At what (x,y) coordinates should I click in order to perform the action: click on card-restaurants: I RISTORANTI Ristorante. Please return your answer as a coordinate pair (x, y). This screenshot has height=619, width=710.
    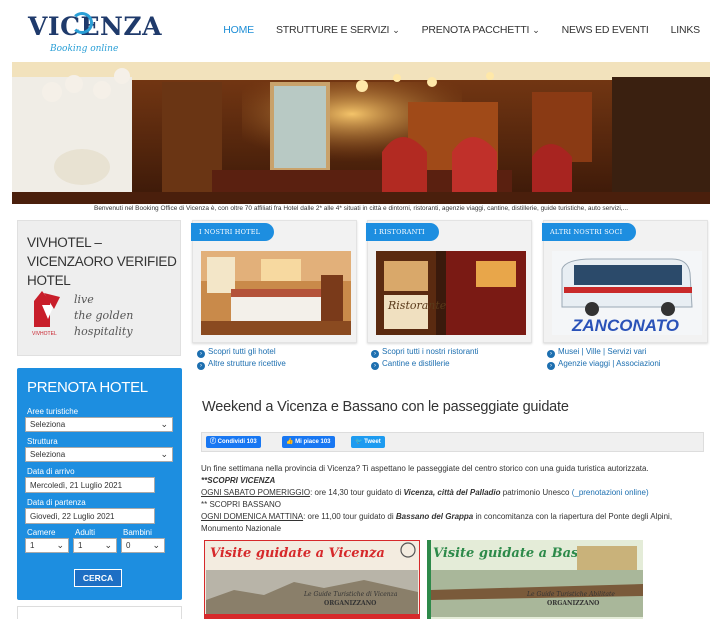
    Looking at the image, I should click on (449, 281).